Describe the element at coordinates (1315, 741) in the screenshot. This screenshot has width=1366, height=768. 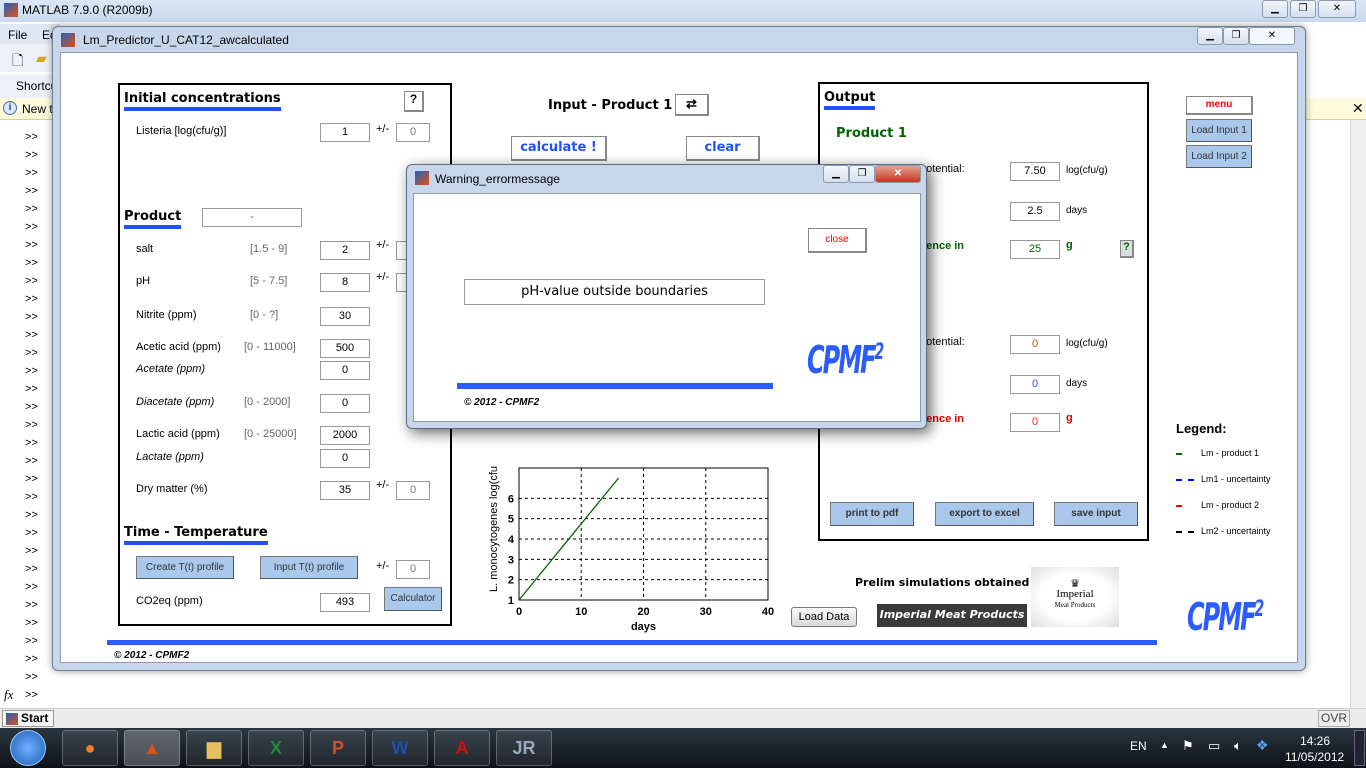
I see `clock-time: 14:26` at that location.